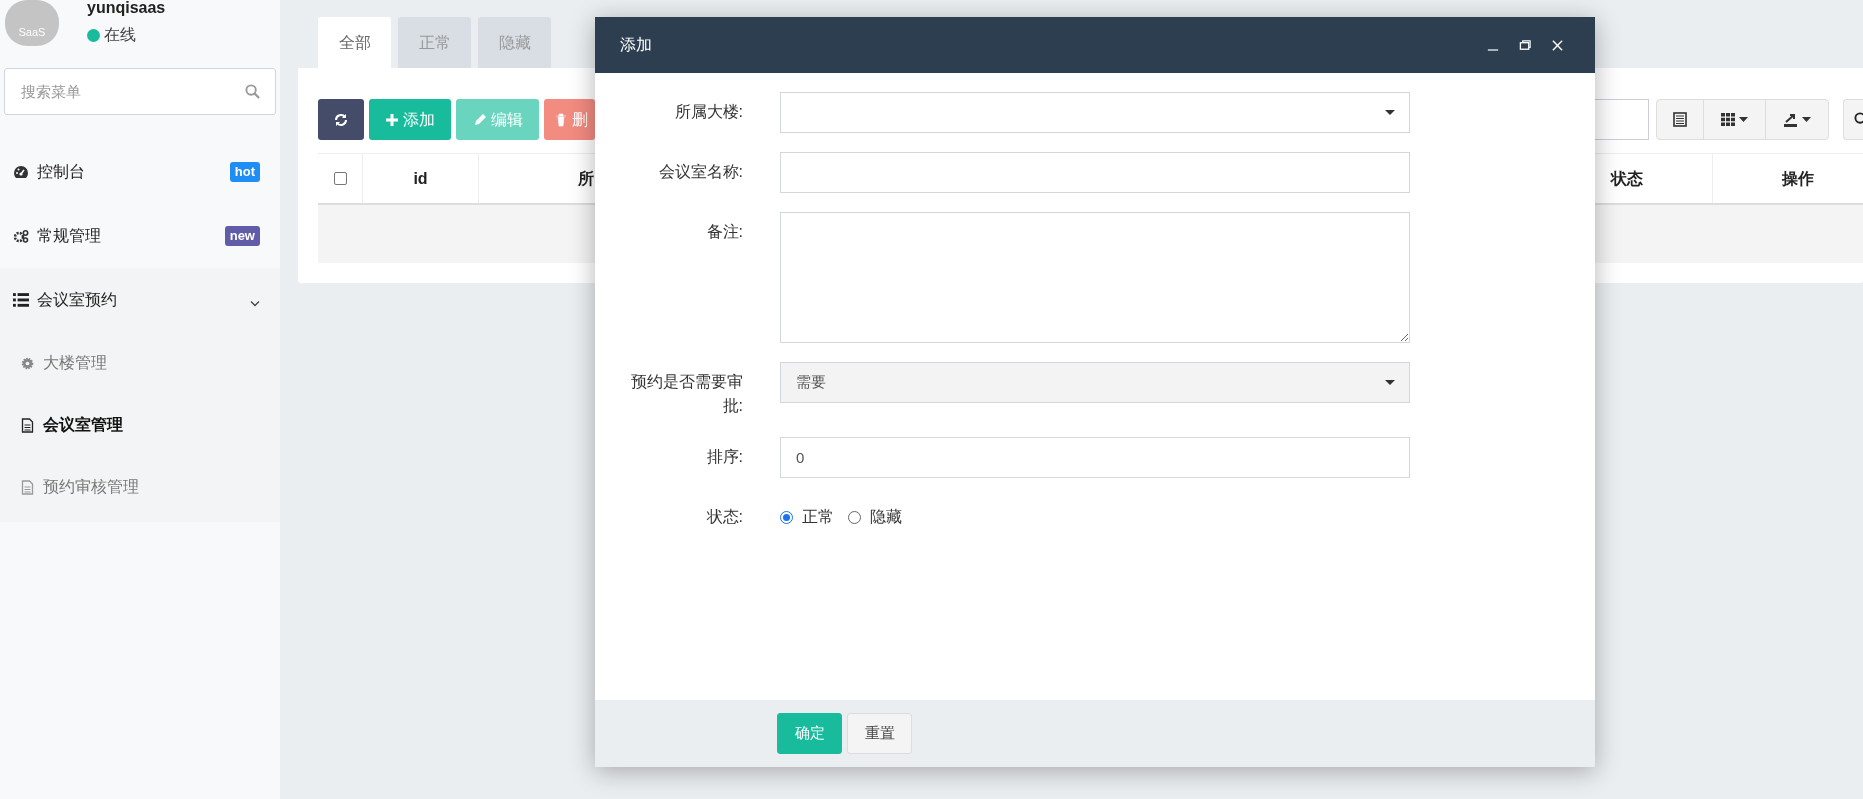 The image size is (1863, 799). Describe the element at coordinates (724, 232) in the screenshot. I see `field-label: 备注:` at that location.